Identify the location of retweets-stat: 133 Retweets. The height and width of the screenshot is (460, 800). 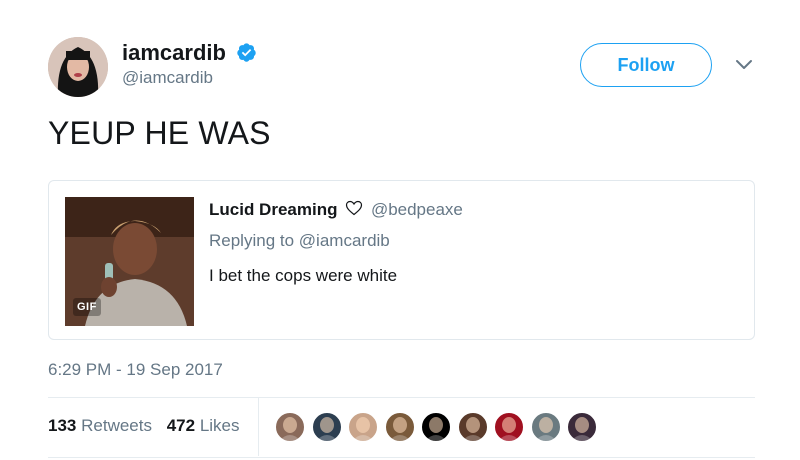
(100, 425).